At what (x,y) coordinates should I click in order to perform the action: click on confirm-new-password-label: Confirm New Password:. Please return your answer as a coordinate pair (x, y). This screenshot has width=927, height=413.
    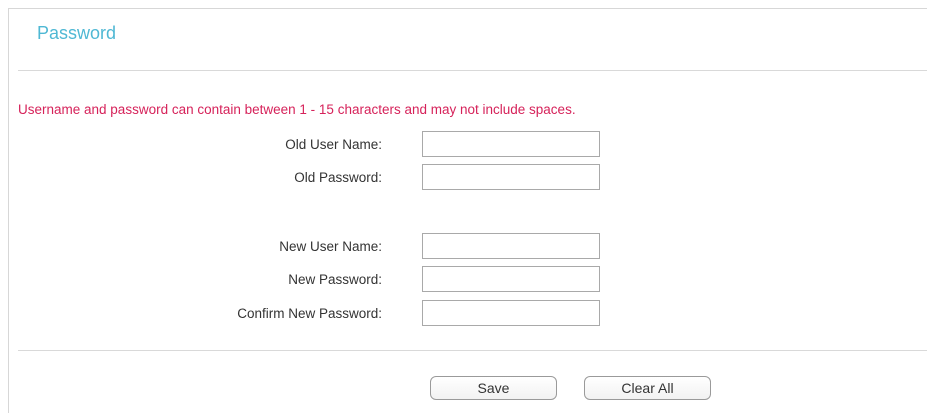
    Looking at the image, I should click on (309, 313).